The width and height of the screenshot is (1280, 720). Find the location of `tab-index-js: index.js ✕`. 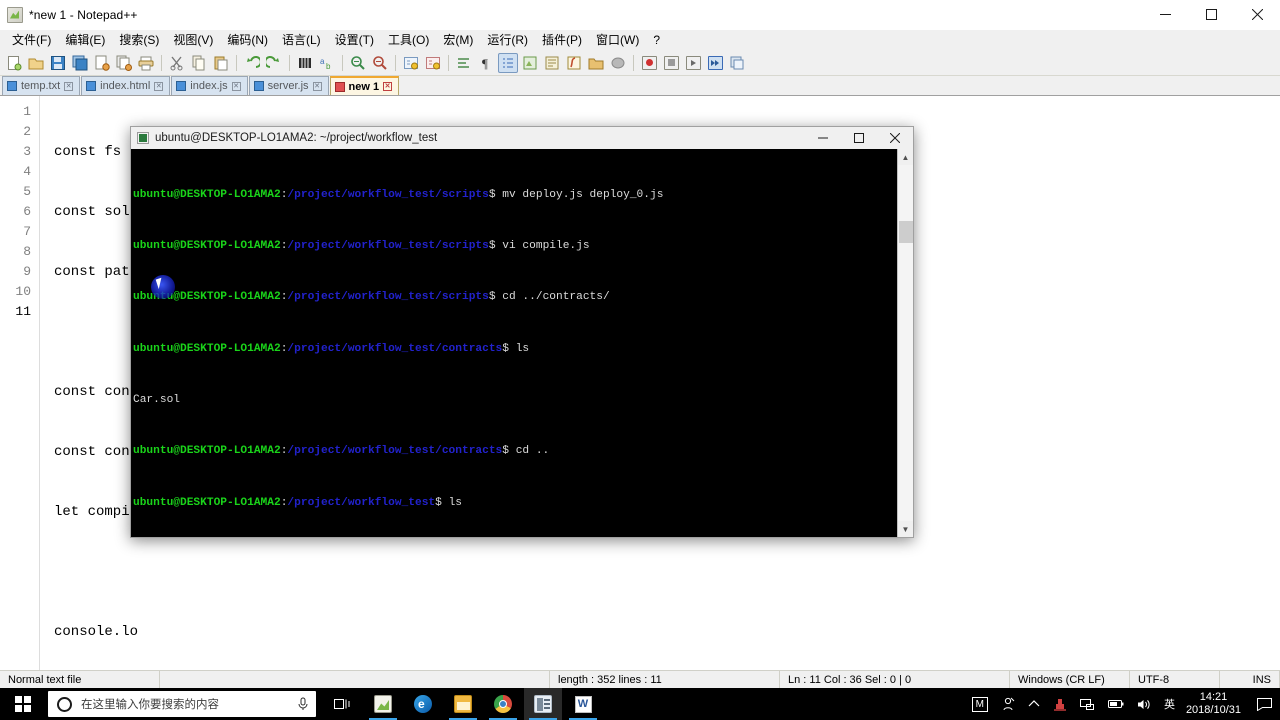

tab-index-js: index.js ✕ is located at coordinates (209, 85).